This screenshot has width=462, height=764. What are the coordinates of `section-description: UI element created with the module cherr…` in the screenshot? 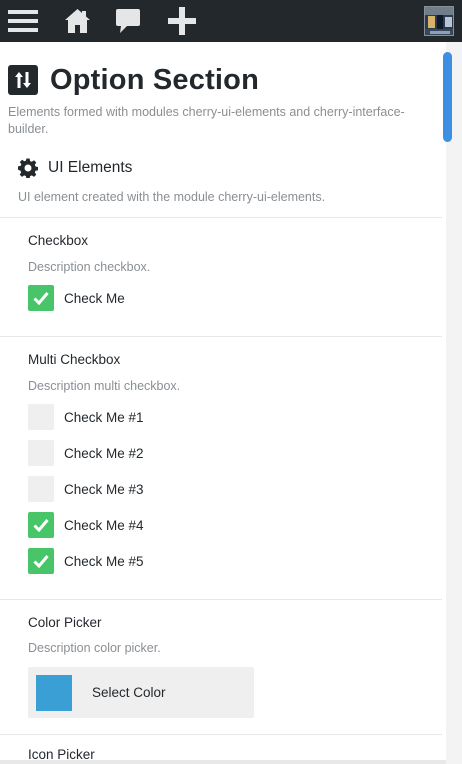 It's located at (172, 197).